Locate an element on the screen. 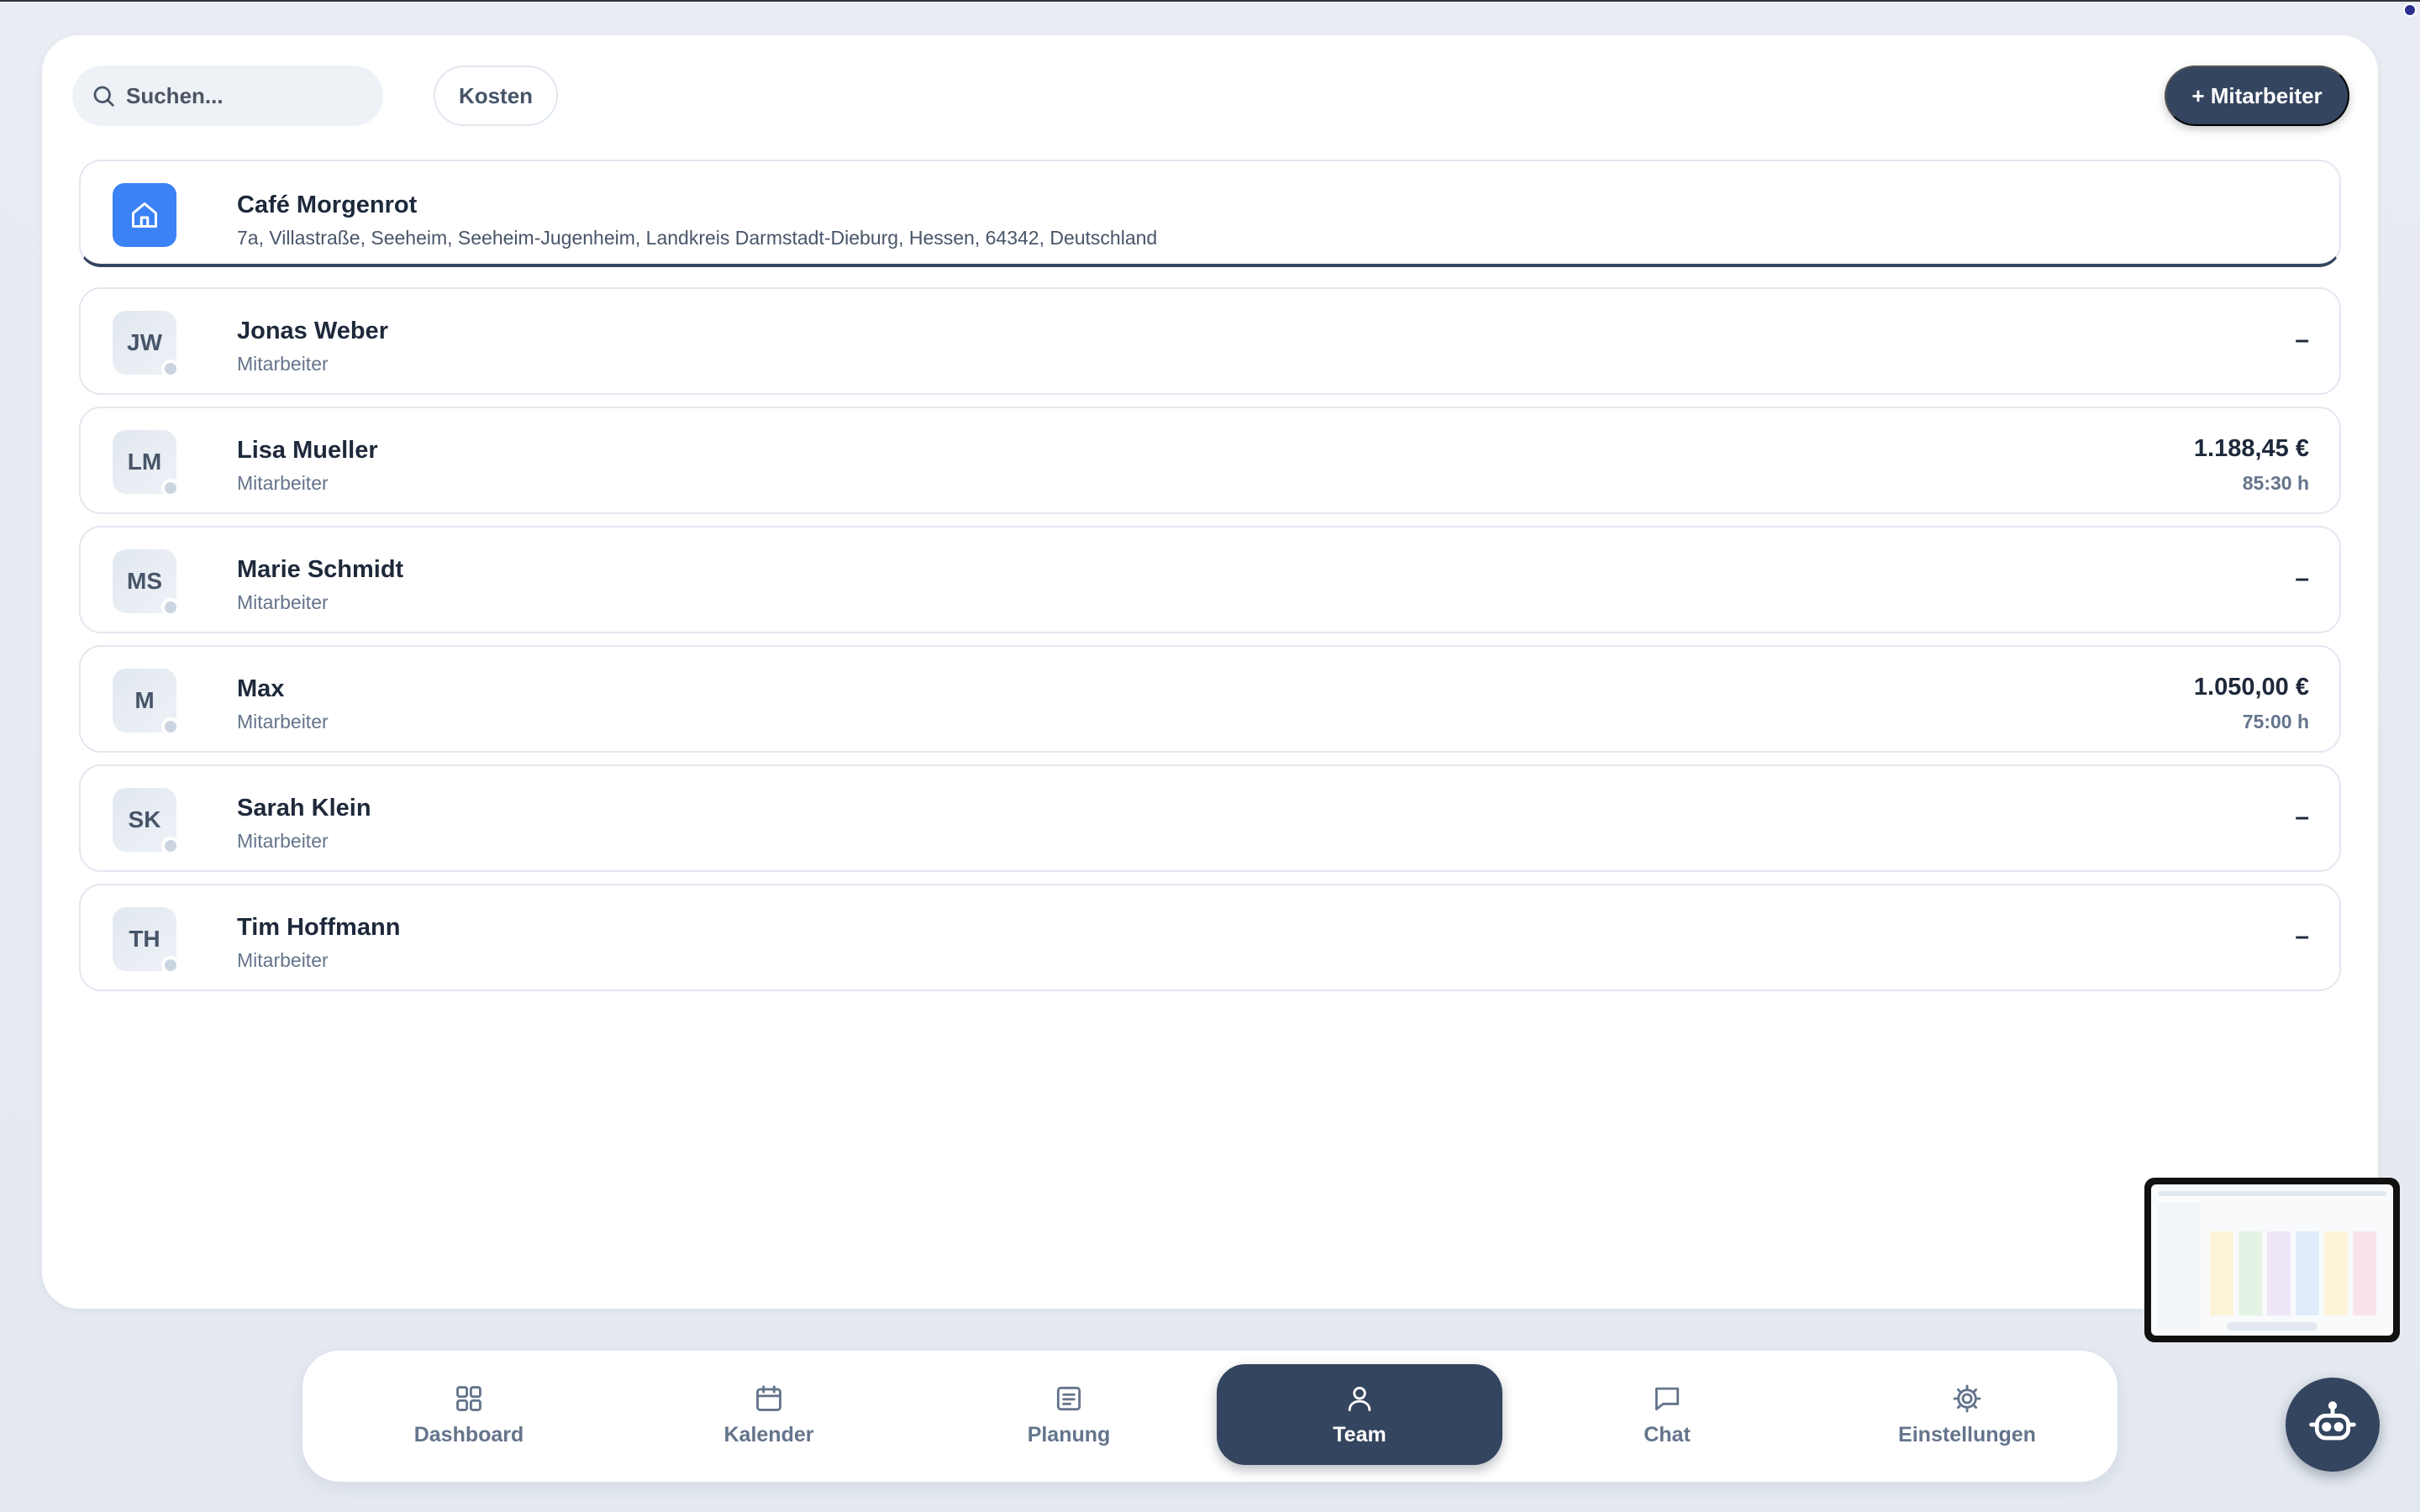 This screenshot has height=1512, width=2420. member-row: JW Jonas Weber Mitarbeiter – is located at coordinates (1210, 341).